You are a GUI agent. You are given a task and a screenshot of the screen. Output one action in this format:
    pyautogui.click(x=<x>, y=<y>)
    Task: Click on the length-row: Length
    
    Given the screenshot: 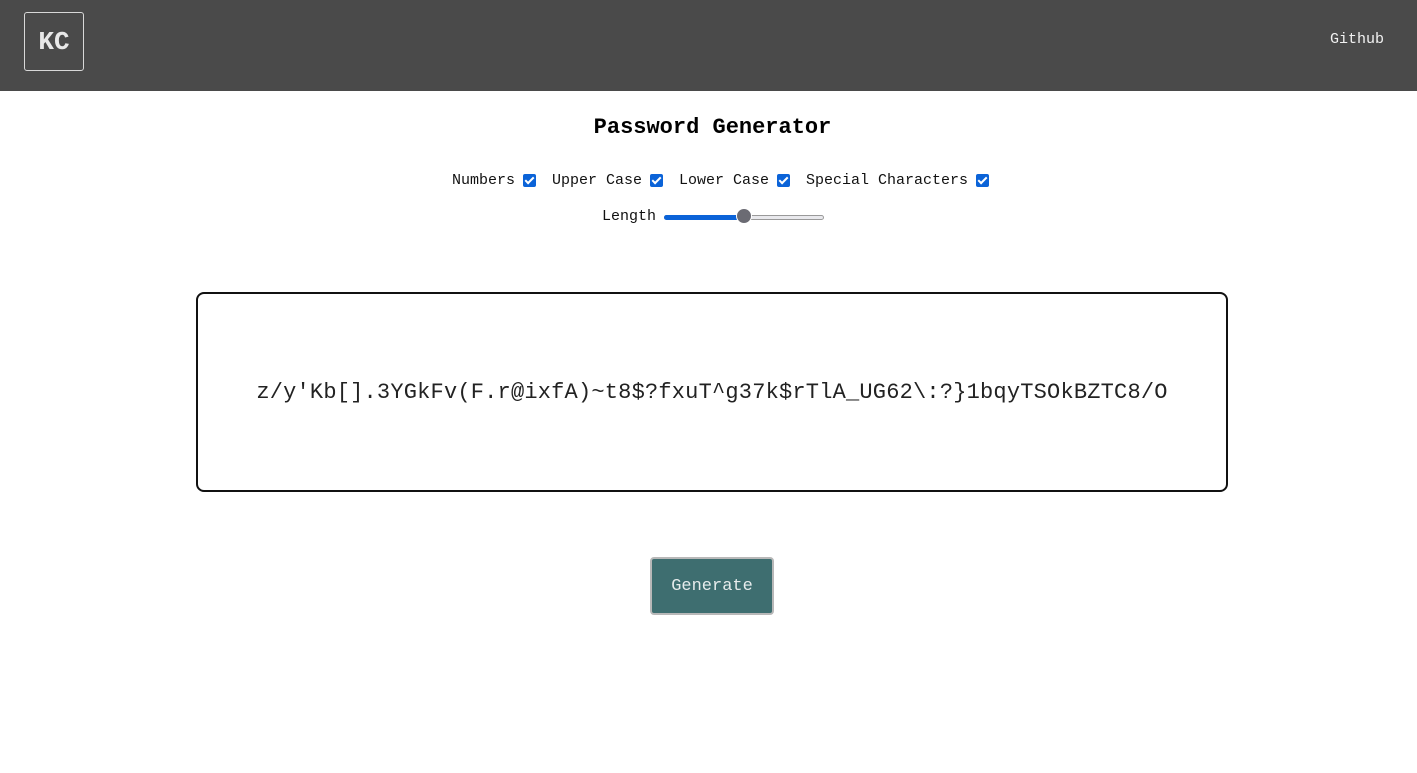 What is the action you would take?
    pyautogui.click(x=713, y=216)
    